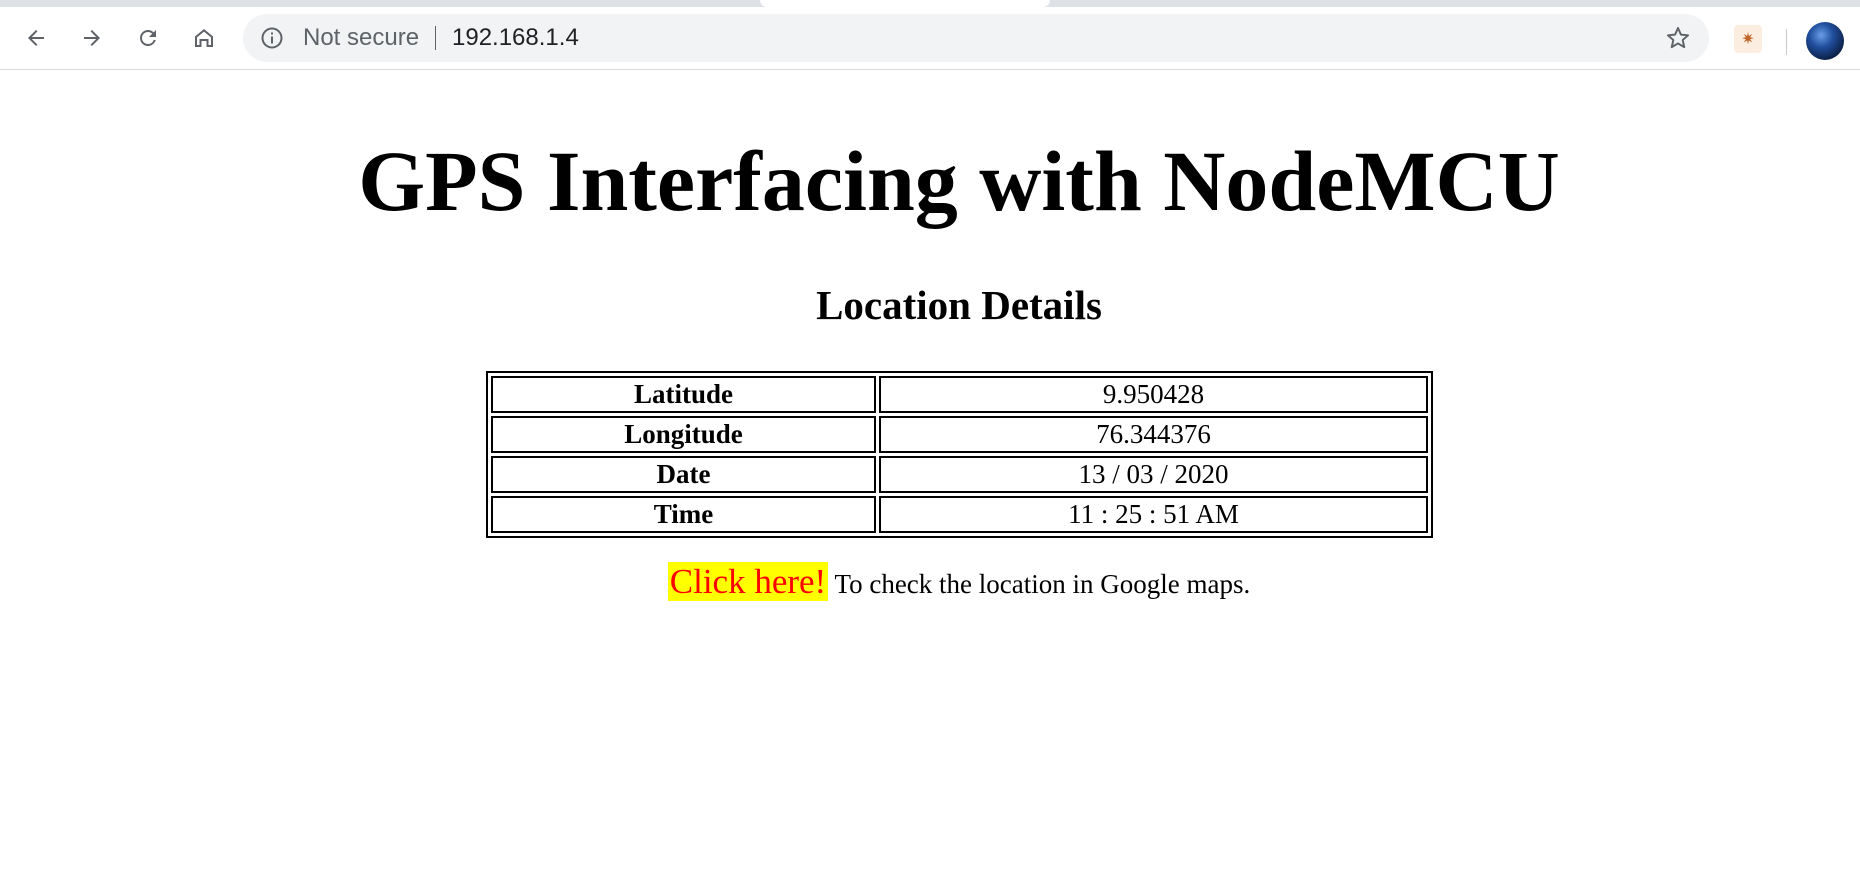 The height and width of the screenshot is (873, 1860). Describe the element at coordinates (683, 434) in the screenshot. I see `longitude-label: Longitude` at that location.